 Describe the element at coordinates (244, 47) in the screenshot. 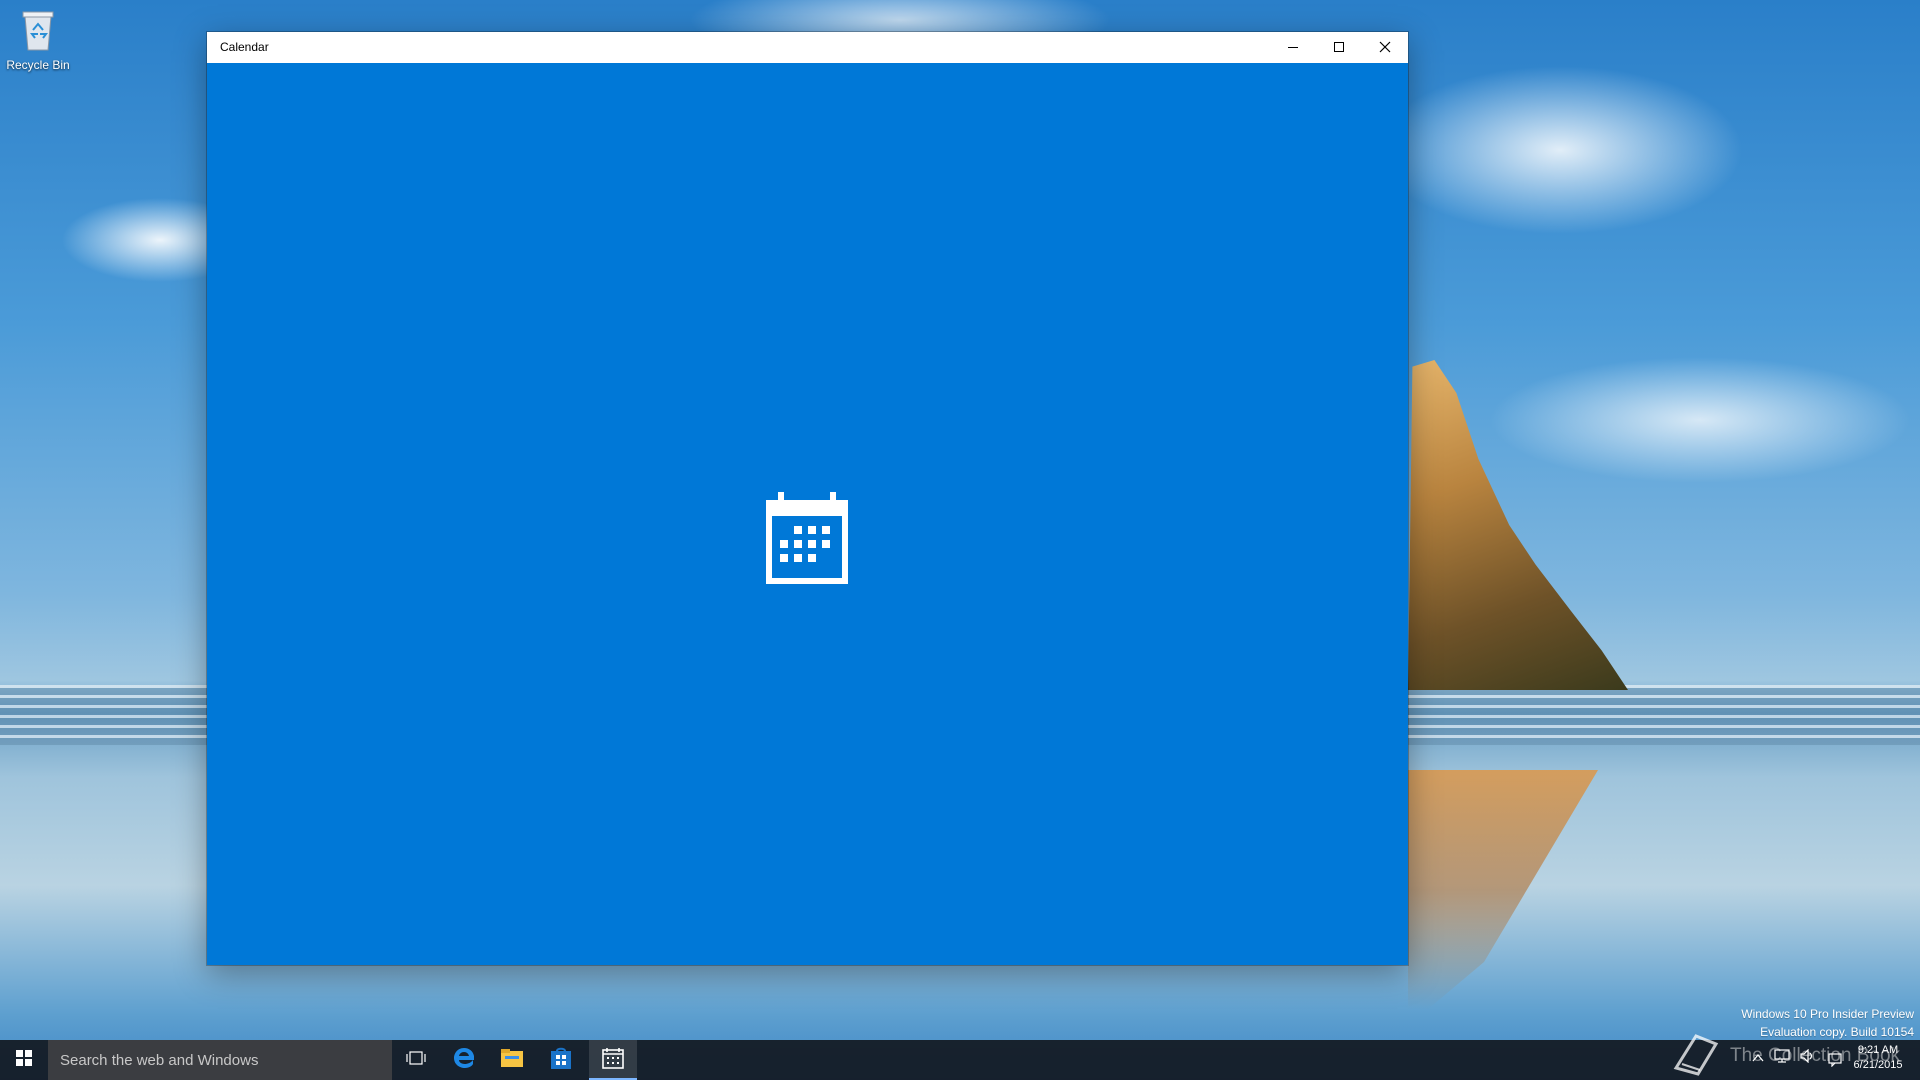

I see `window-title: Calendar` at that location.